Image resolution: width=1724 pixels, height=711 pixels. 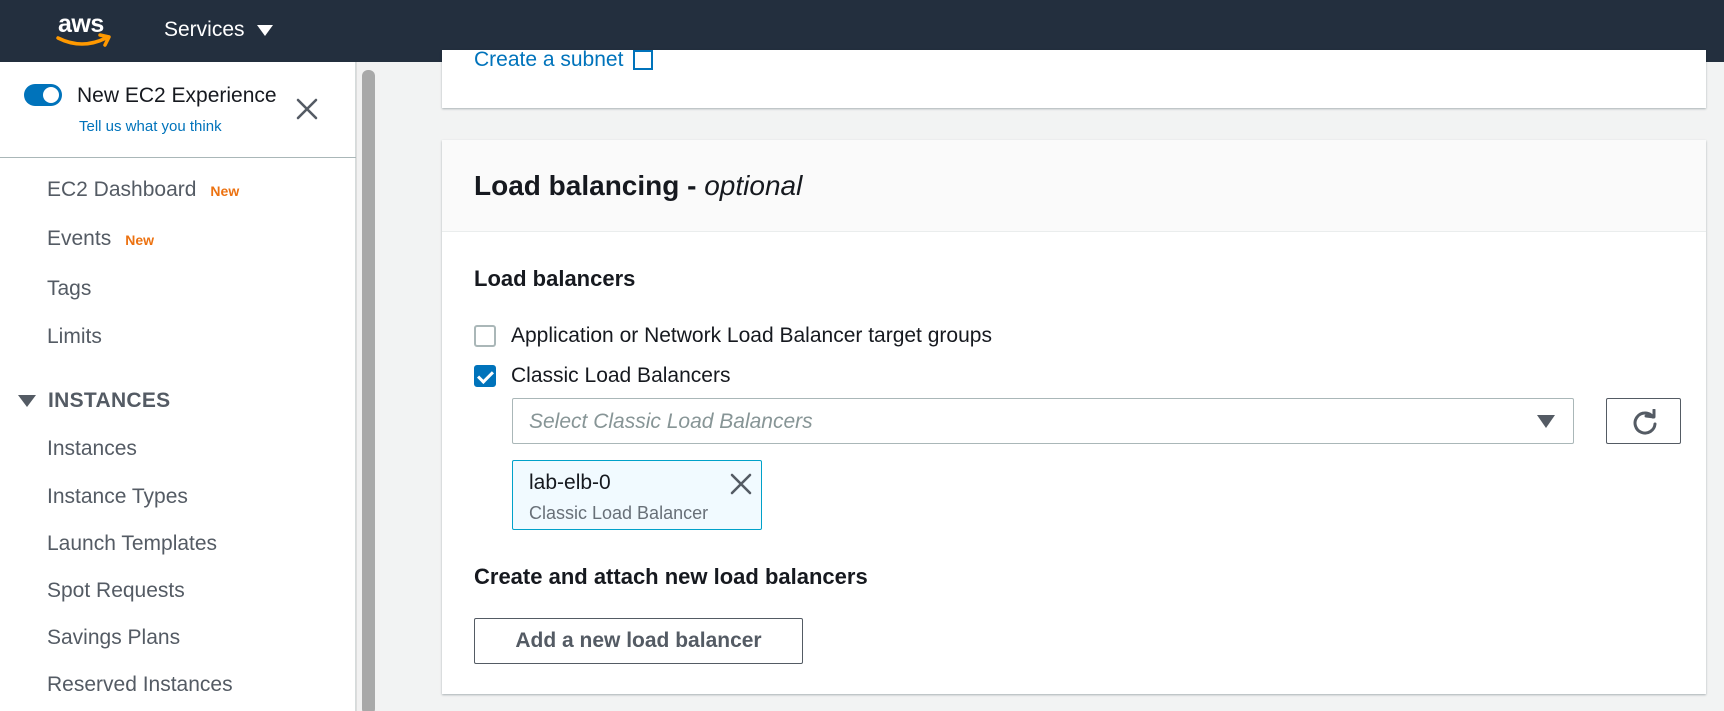 I want to click on create-subnet-label: Create a subnet, so click(x=549, y=59).